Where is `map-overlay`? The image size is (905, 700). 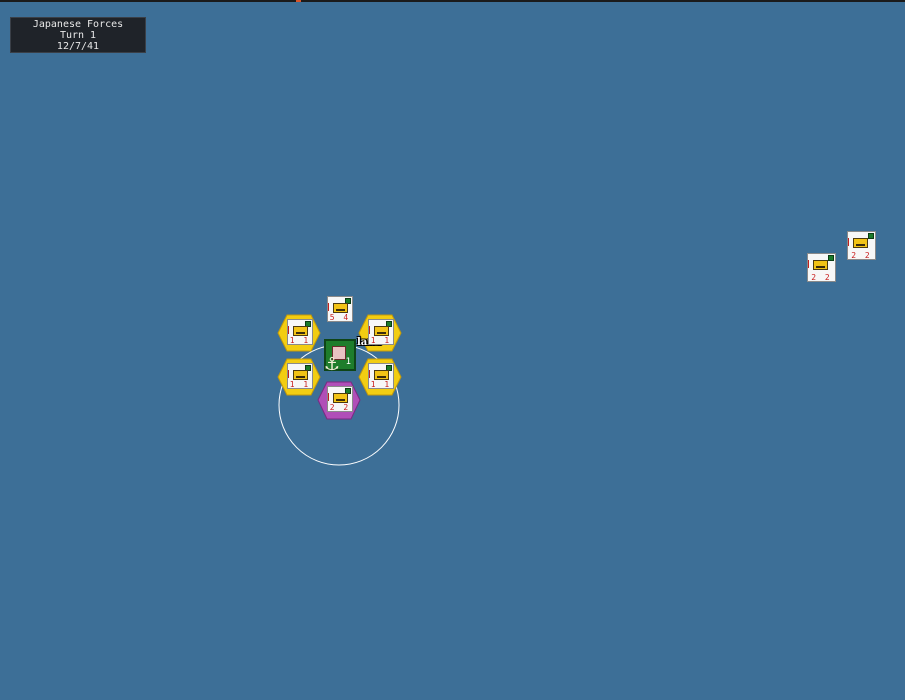
map-overlay is located at coordinates (339, 390).